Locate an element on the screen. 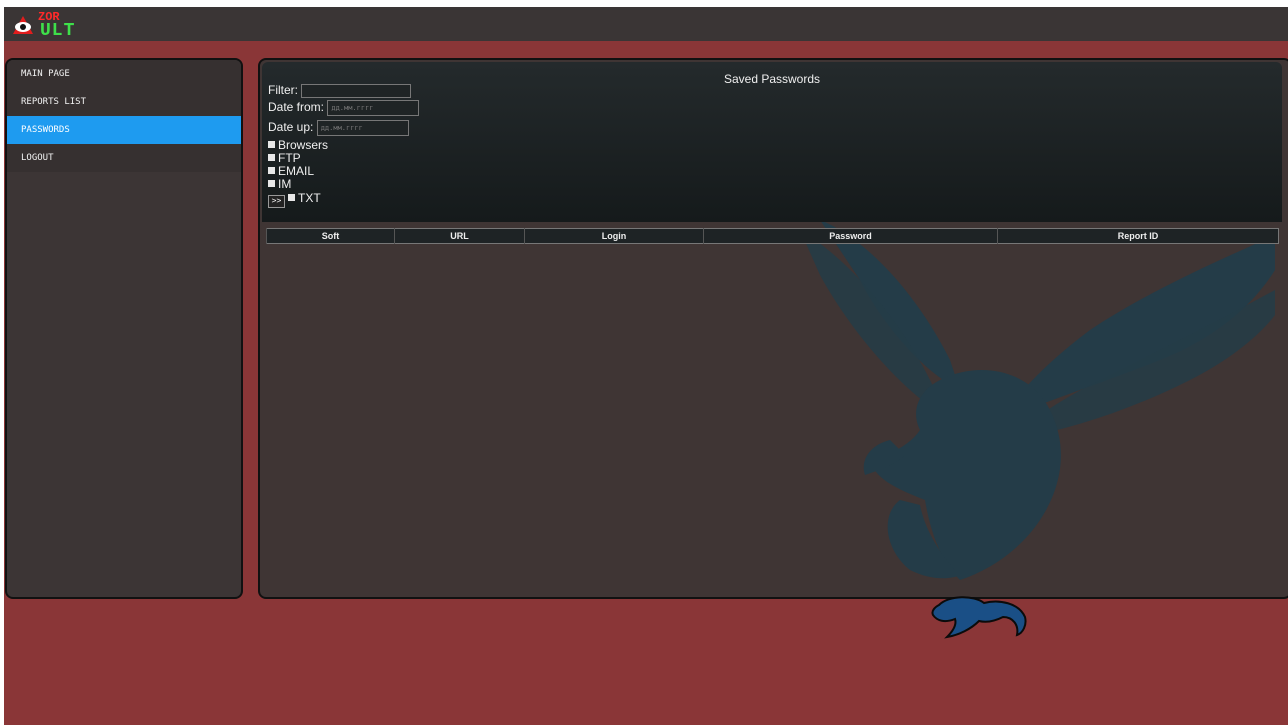 The image size is (1288, 725). top-bar: ZOR ULT is located at coordinates (646, 24).